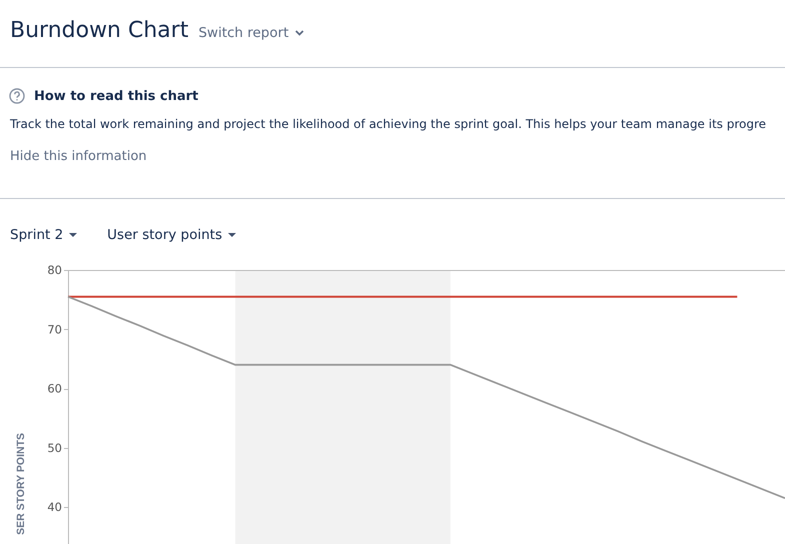 This screenshot has width=785, height=544. What do you see at coordinates (54, 507) in the screenshot?
I see `axis-tick-label: 40` at bounding box center [54, 507].